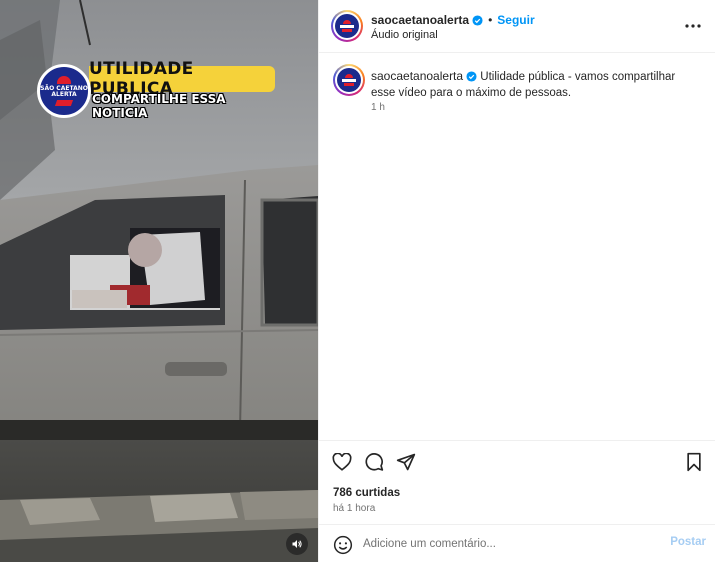  I want to click on caption-author-avatar, so click(349, 80).